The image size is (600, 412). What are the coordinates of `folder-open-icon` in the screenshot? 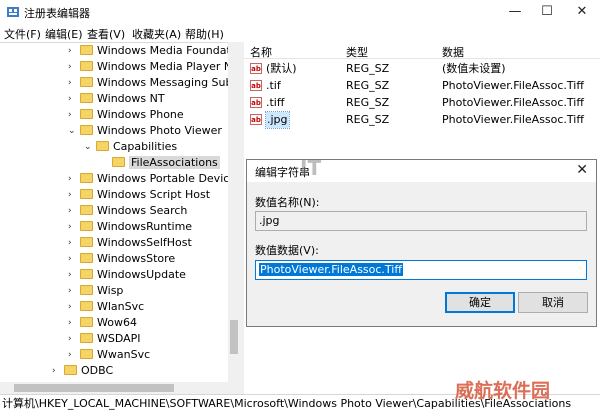 It's located at (102, 146).